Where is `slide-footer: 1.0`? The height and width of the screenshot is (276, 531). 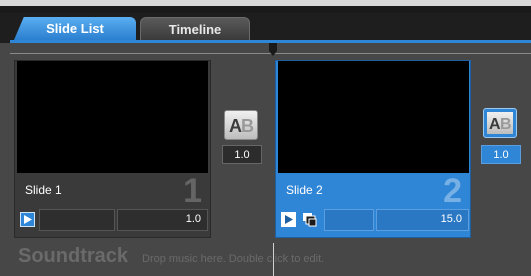
slide-footer: 1.0 is located at coordinates (112, 220).